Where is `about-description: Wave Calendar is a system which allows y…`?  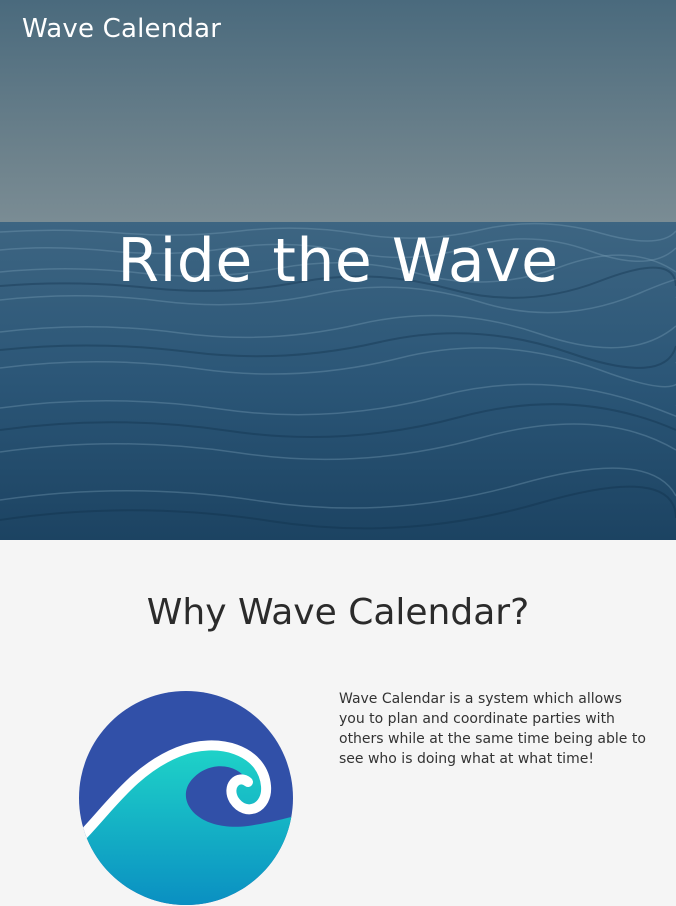 about-description: Wave Calendar is a system which allows y… is located at coordinates (492, 729).